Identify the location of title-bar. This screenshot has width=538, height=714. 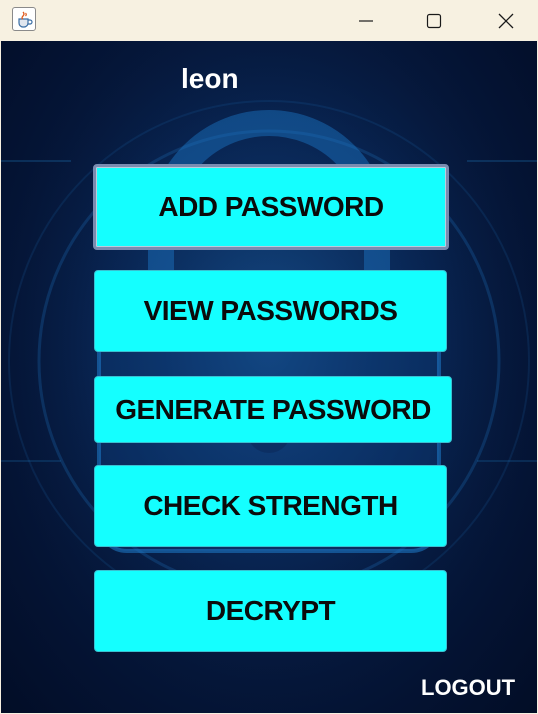
(269, 20).